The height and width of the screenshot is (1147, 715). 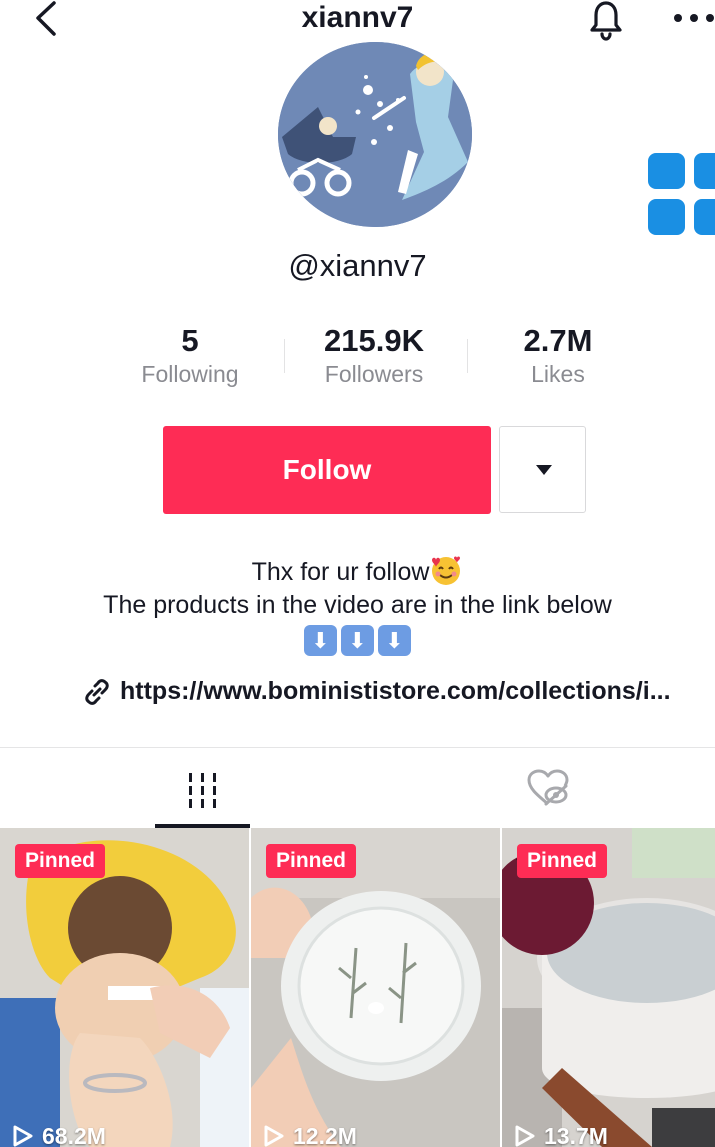 What do you see at coordinates (327, 470) in the screenshot?
I see `follow-button: Follow` at bounding box center [327, 470].